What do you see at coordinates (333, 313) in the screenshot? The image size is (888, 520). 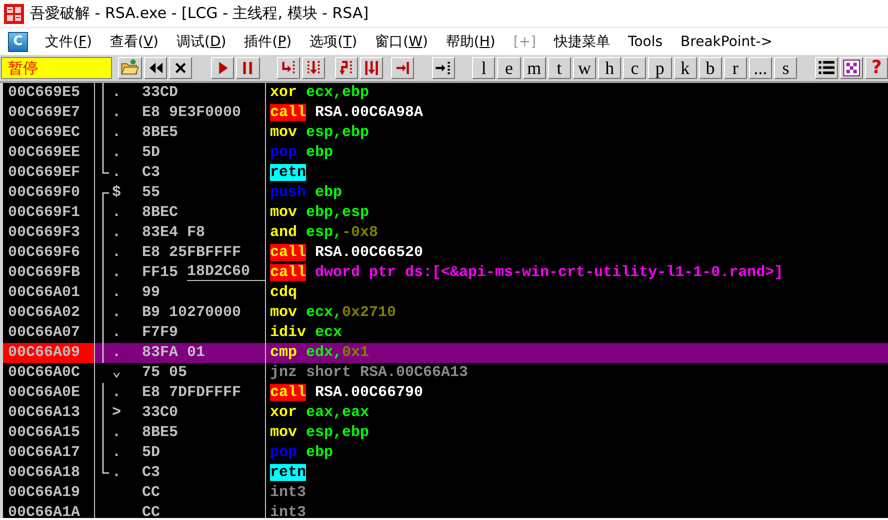 I see `instruction-cell: mov ecx,0x2710` at bounding box center [333, 313].